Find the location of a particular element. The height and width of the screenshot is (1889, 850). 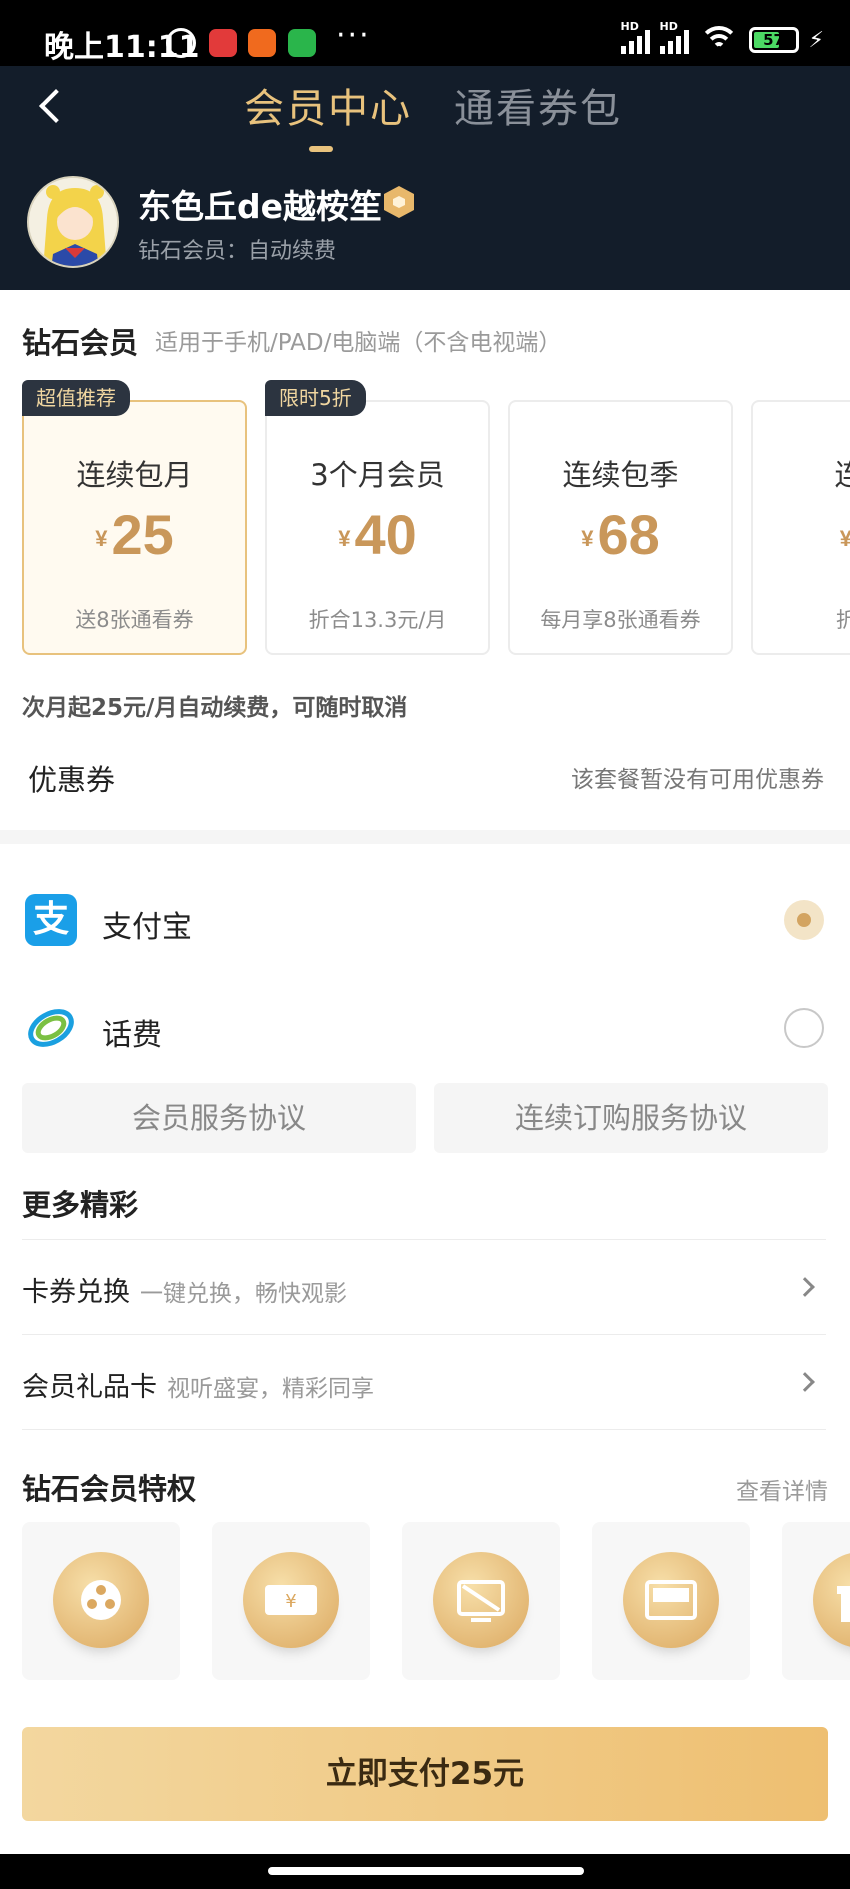

alarm-icon is located at coordinates (181, 43).